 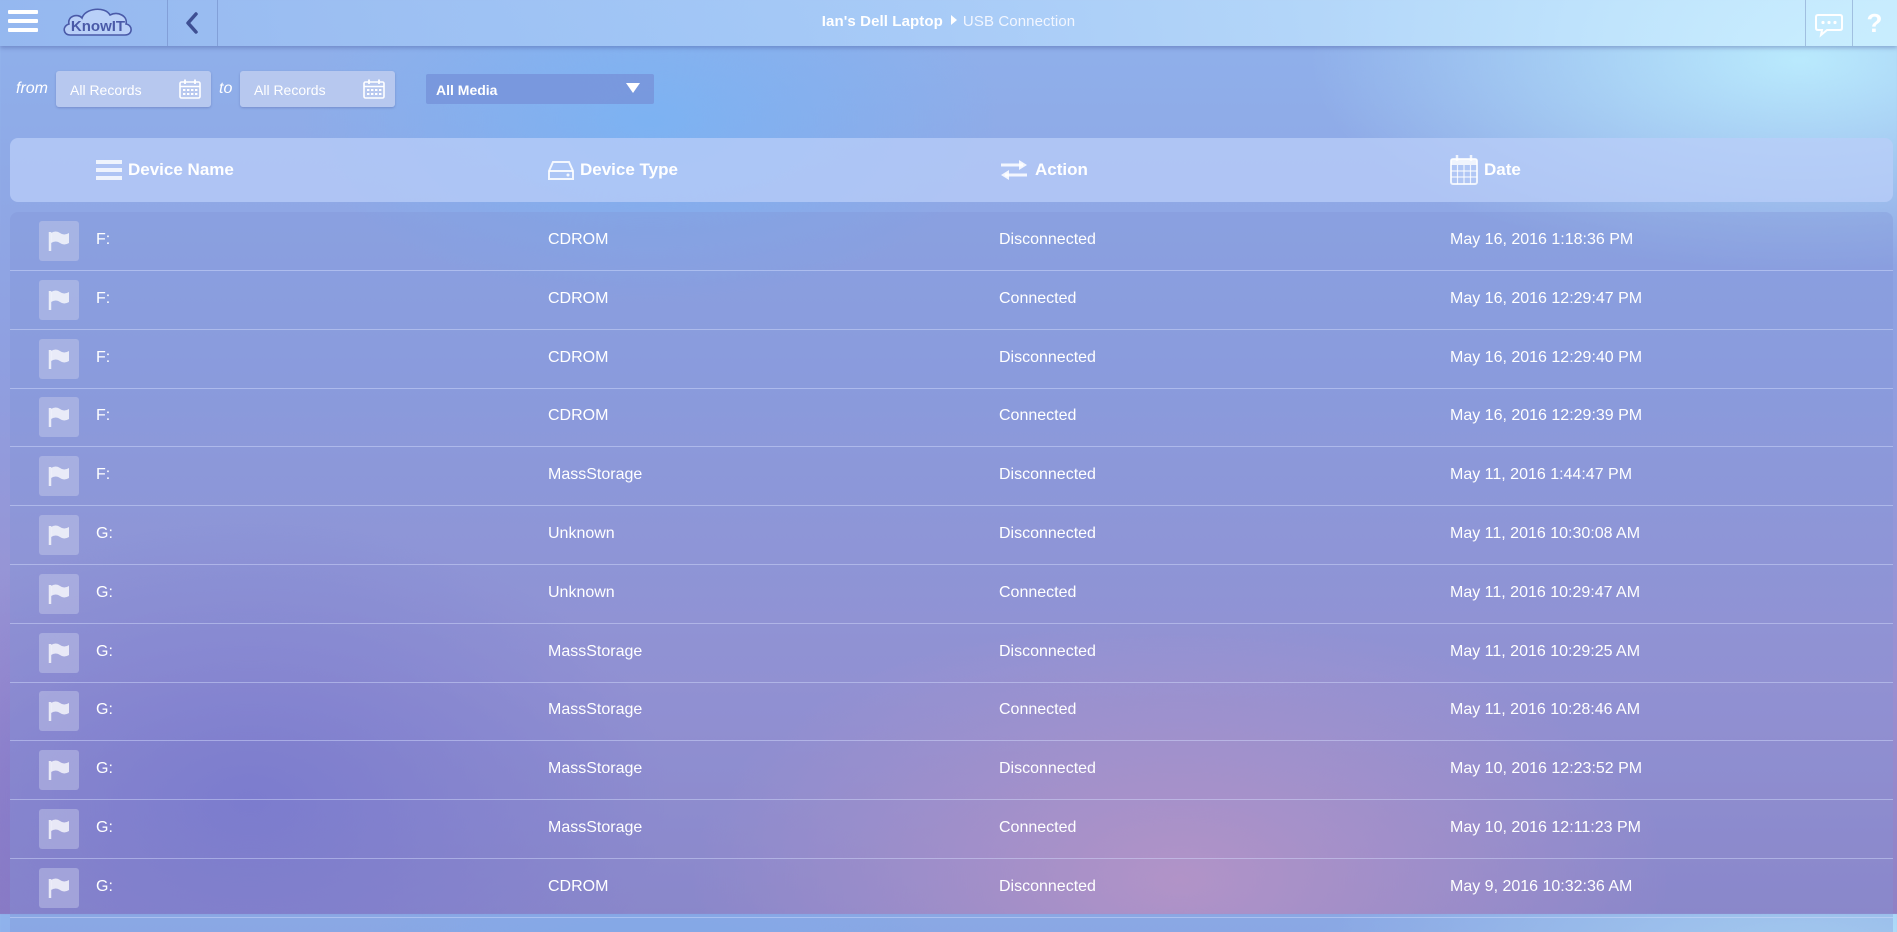 I want to click on drive-icon, so click(x=561, y=170).